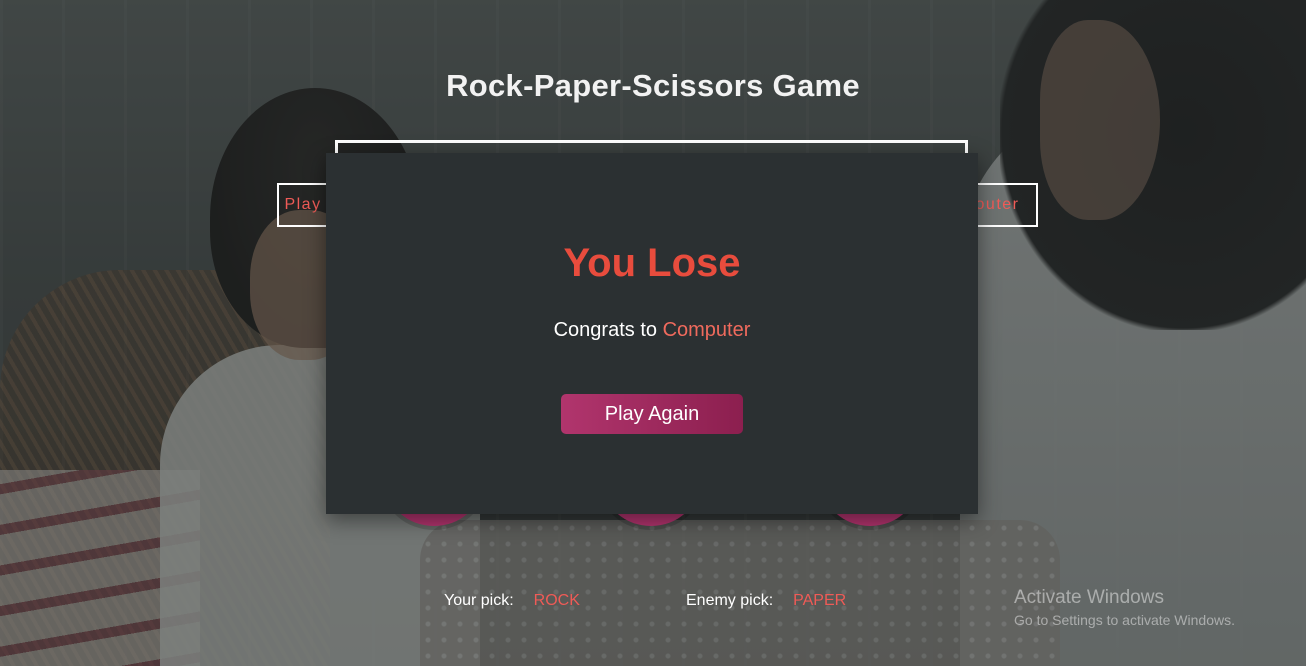 Image resolution: width=1306 pixels, height=666 pixels. I want to click on your-pick: Your pick: ROCK, so click(512, 601).